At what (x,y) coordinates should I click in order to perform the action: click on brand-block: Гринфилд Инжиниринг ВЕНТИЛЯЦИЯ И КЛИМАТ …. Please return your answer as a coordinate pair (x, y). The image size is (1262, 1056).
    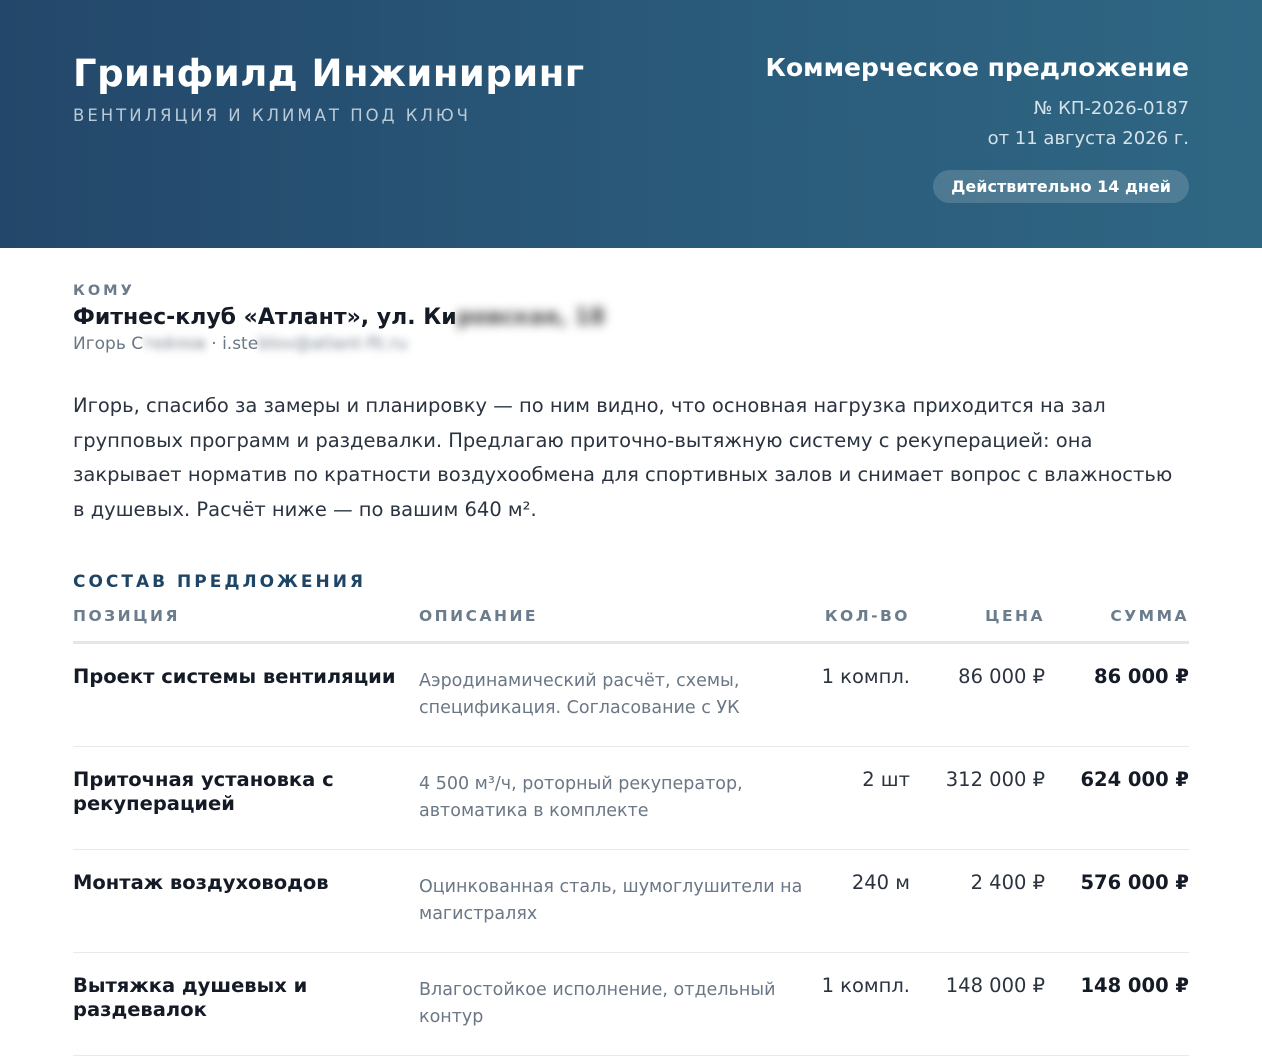
    Looking at the image, I should click on (329, 88).